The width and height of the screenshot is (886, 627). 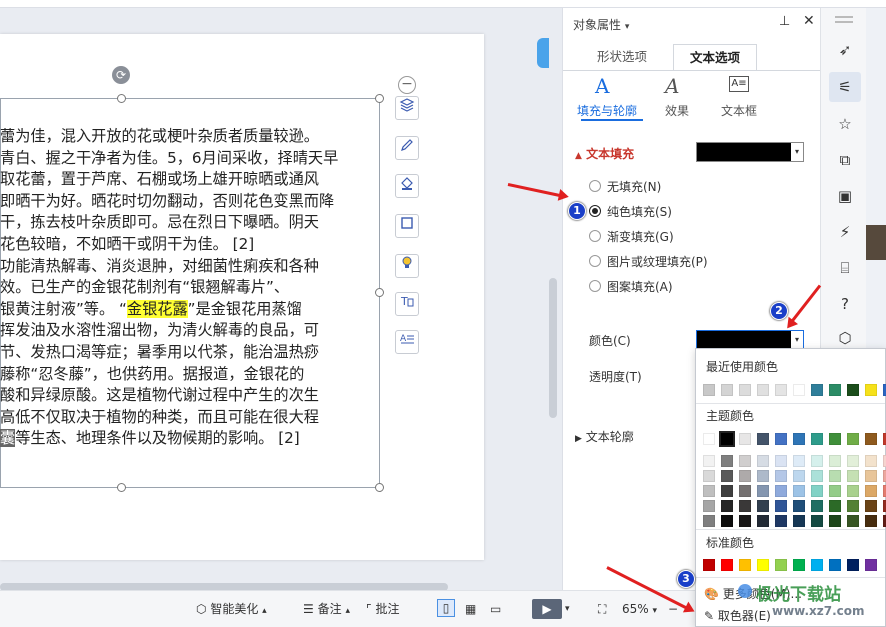 I want to click on comments-button: ⌜ 批注, so click(x=382, y=609).